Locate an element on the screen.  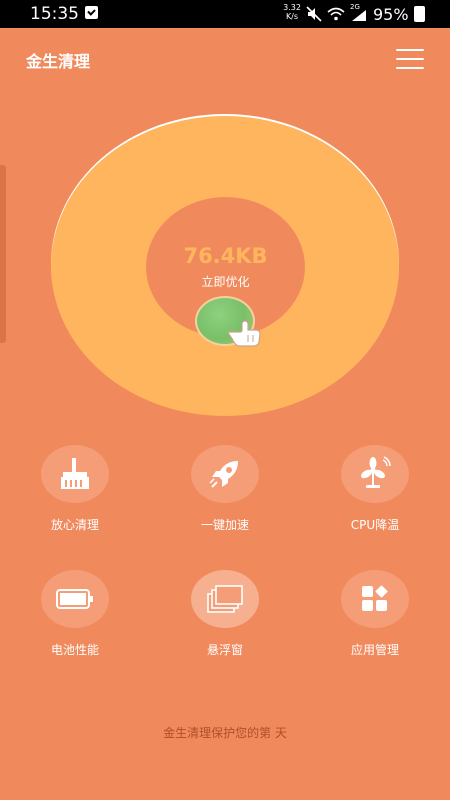
menu-button is located at coordinates (411, 59).